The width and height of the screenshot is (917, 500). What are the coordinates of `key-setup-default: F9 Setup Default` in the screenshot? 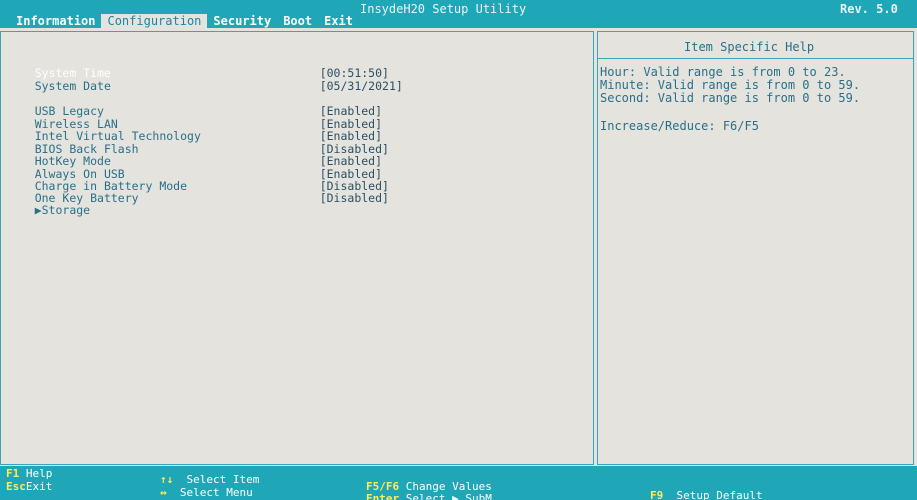 It's located at (706, 494).